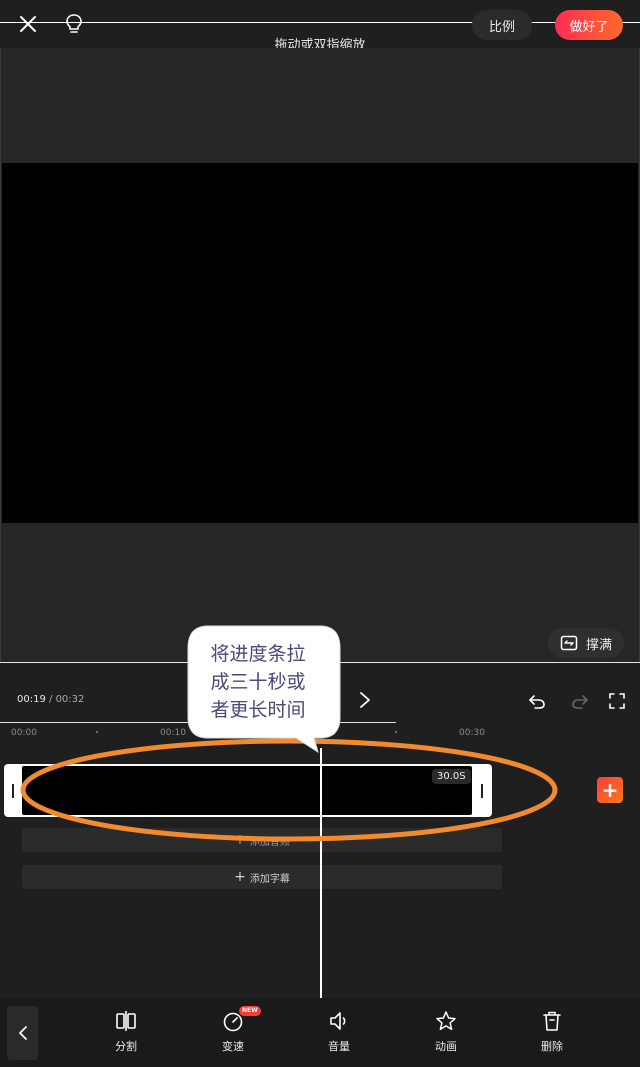 The height and width of the screenshot is (1067, 640). I want to click on annotation-text: 将进度条拉 成三十秒或 者更长时间, so click(258, 682).